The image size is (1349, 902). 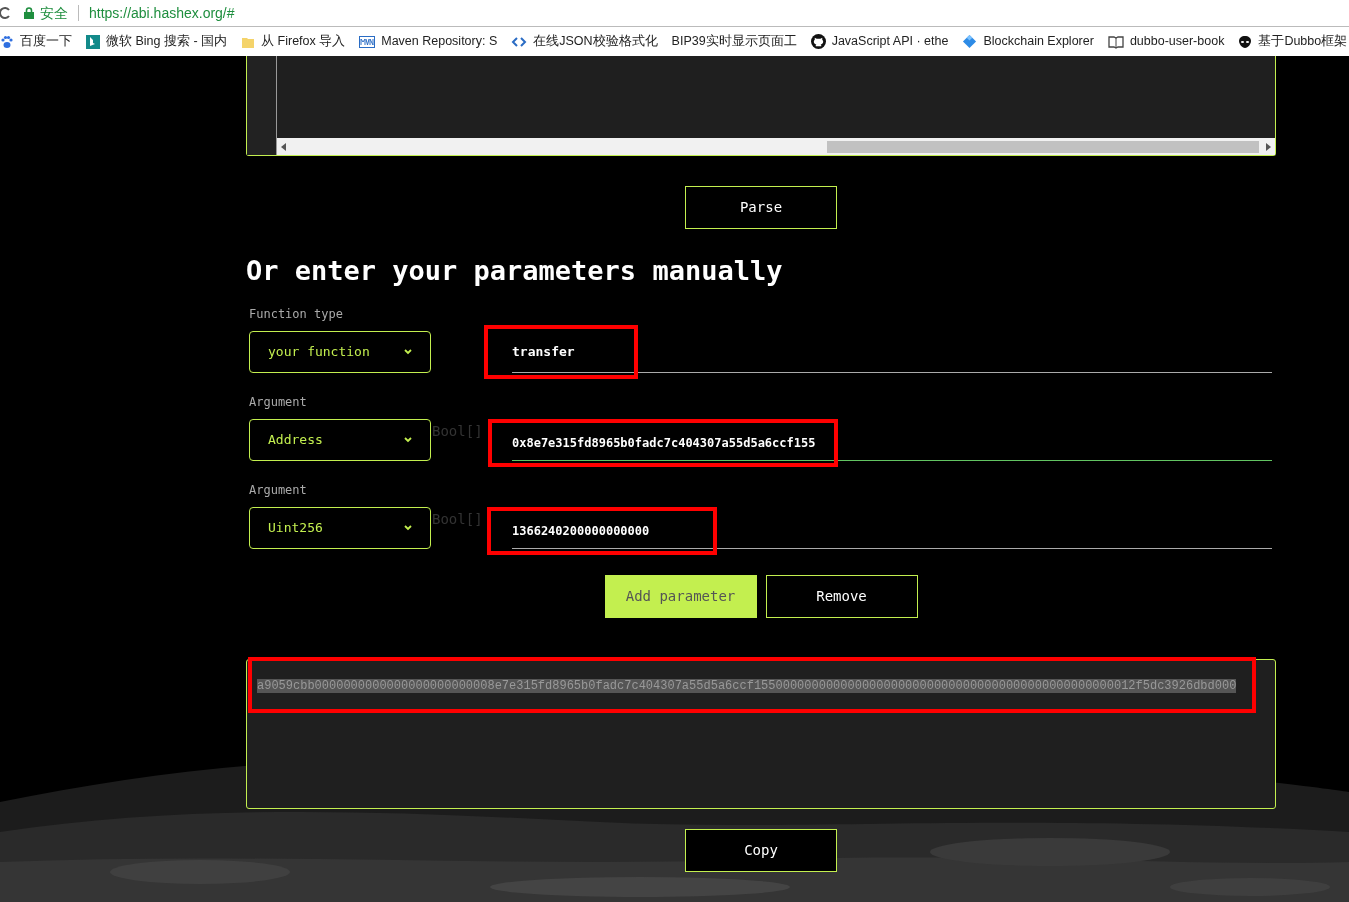 I want to click on address-bar: 安全 https://abi.hashex.org/#, so click(x=129, y=13).